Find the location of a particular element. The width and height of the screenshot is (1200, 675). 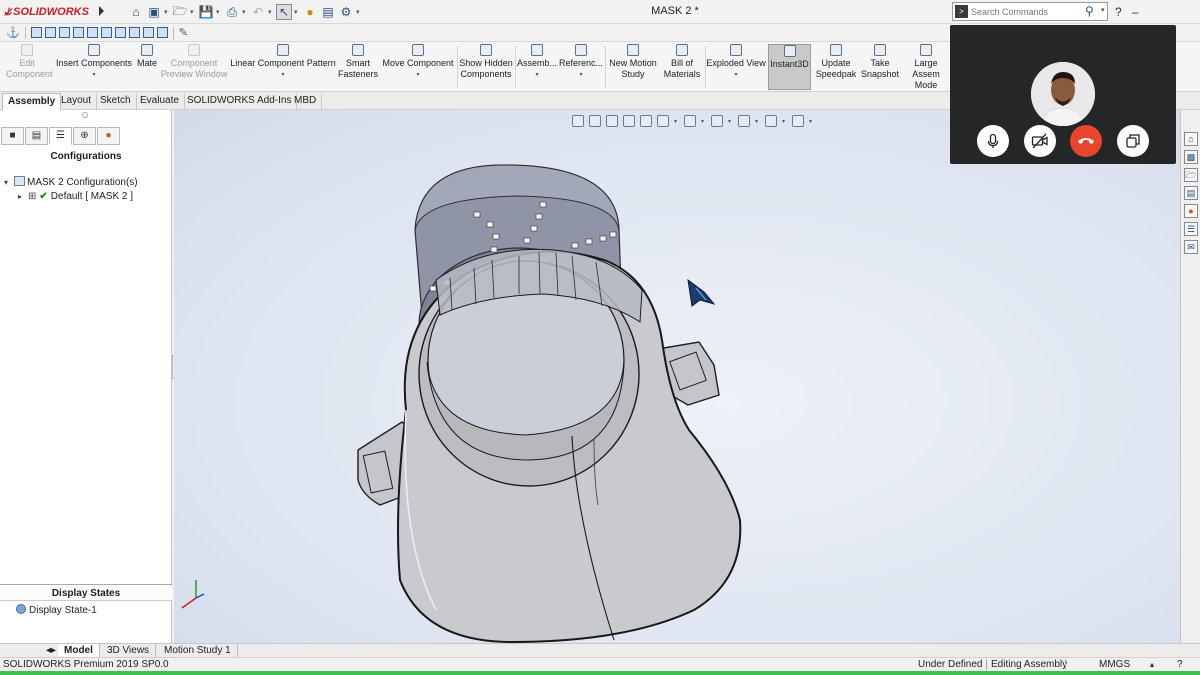

end-call-button is located at coordinates (1086, 141).